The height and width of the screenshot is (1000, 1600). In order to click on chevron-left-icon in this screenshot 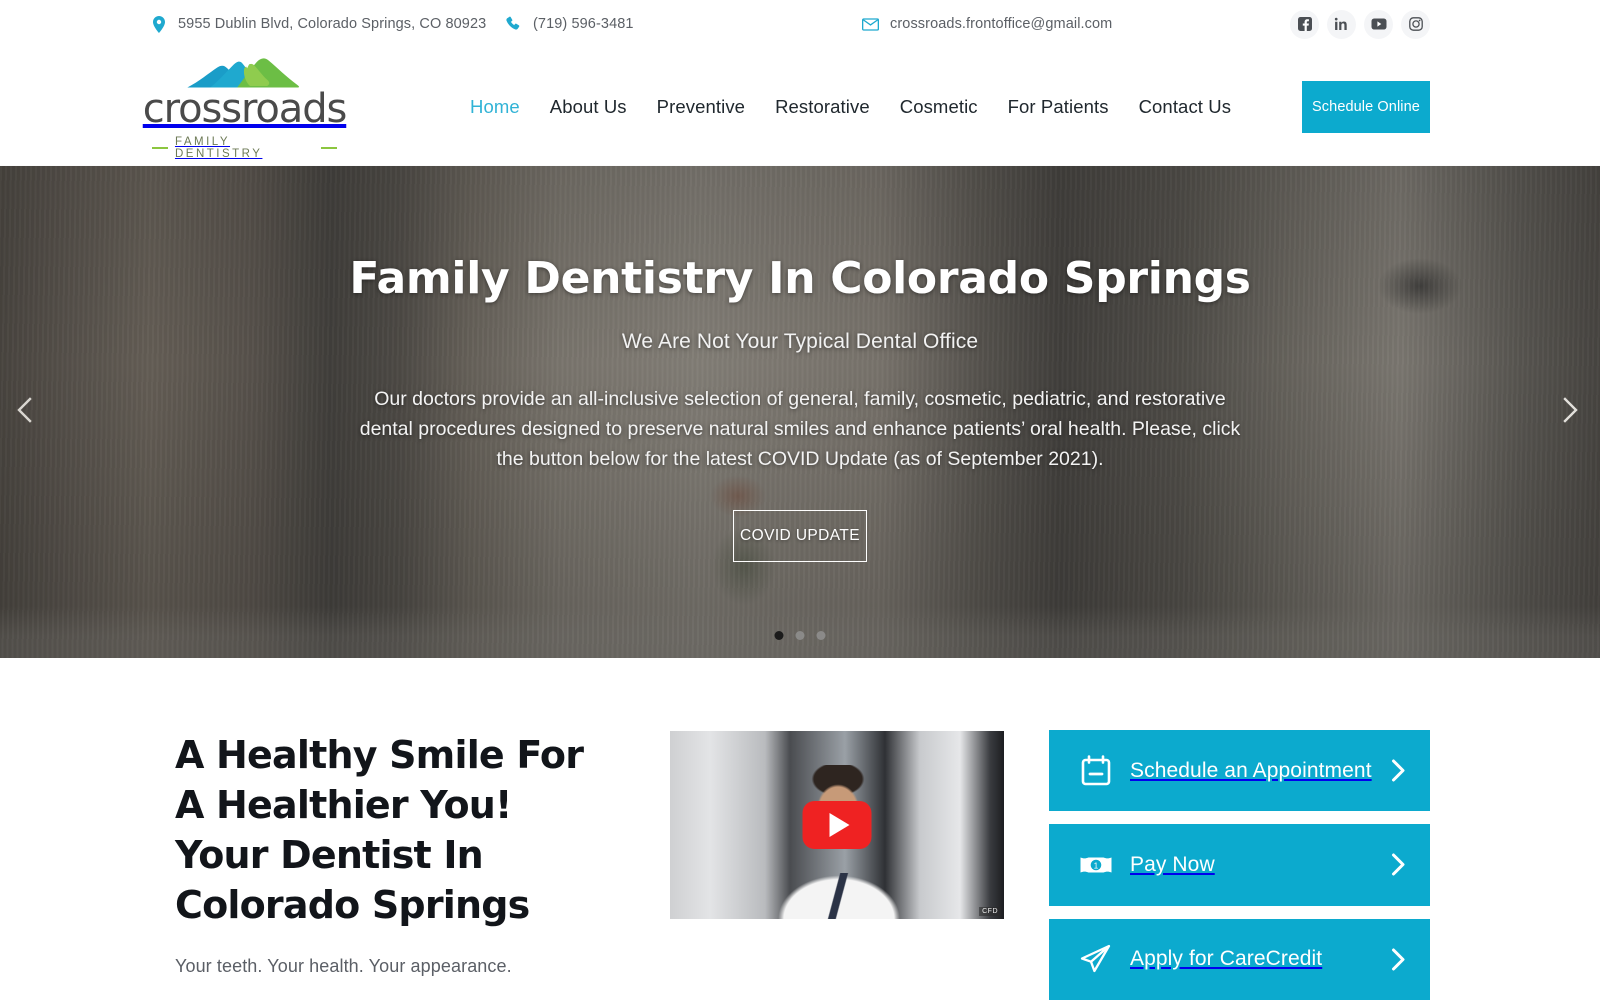, I will do `click(24, 412)`.